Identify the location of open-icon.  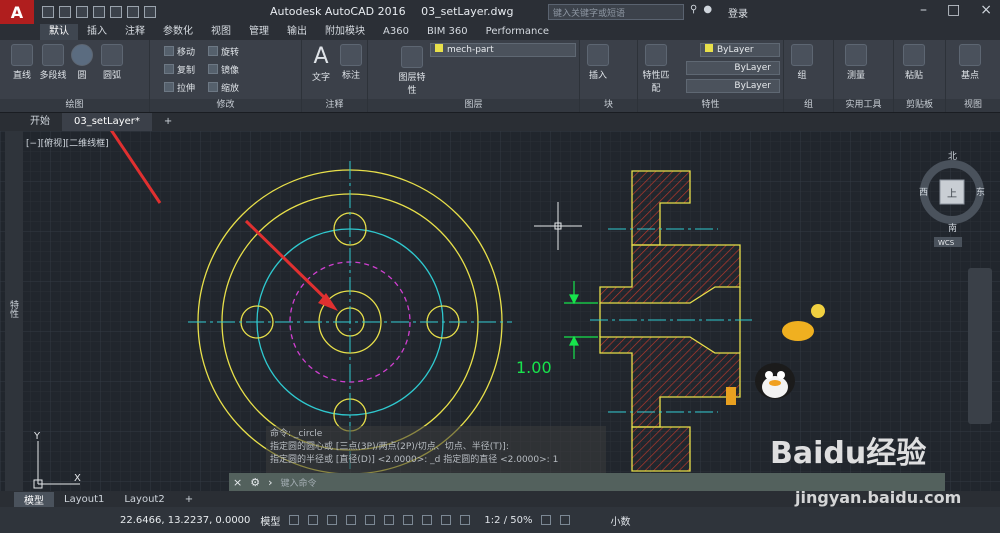
(65, 12).